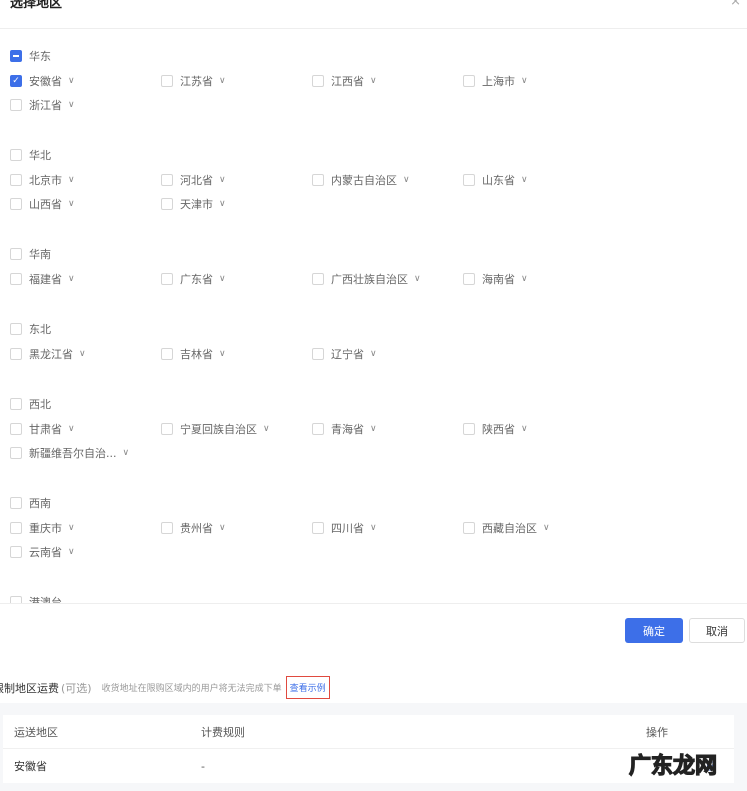 This screenshot has height=791, width=747. Describe the element at coordinates (85, 453) in the screenshot. I see `province-item: 新疆维吾尔自治... ∨` at that location.